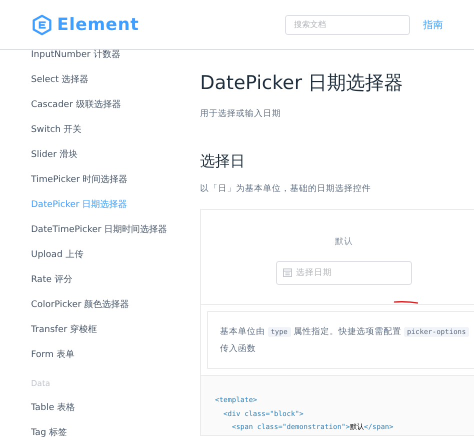 This screenshot has width=474, height=444. I want to click on sidebar-item: DateTimePicker 日期时间选择器, so click(115, 237).